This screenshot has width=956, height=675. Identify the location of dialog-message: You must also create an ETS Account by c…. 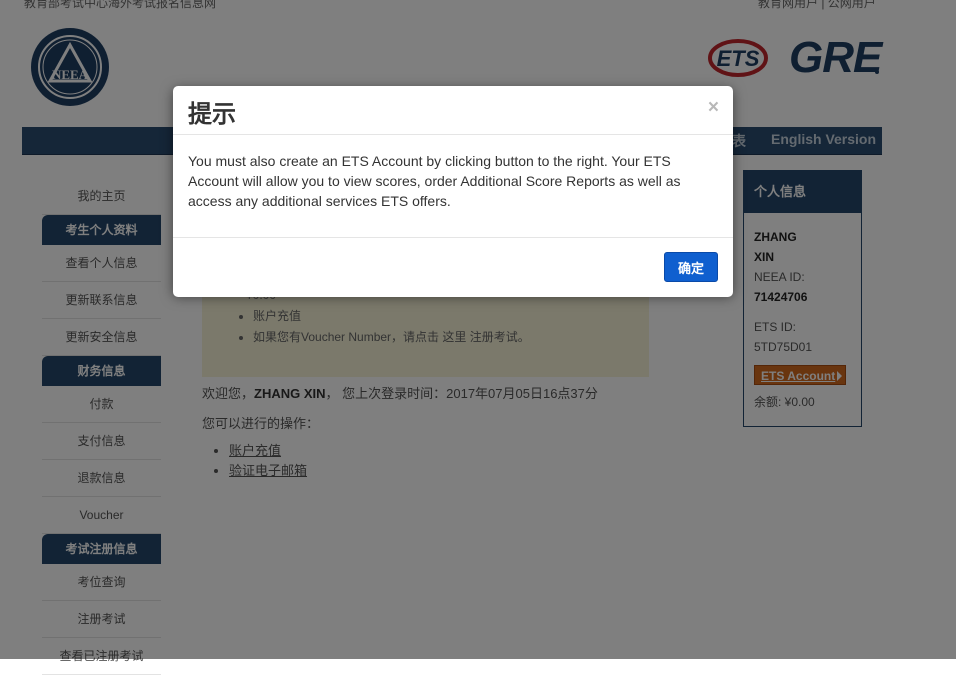
(453, 186).